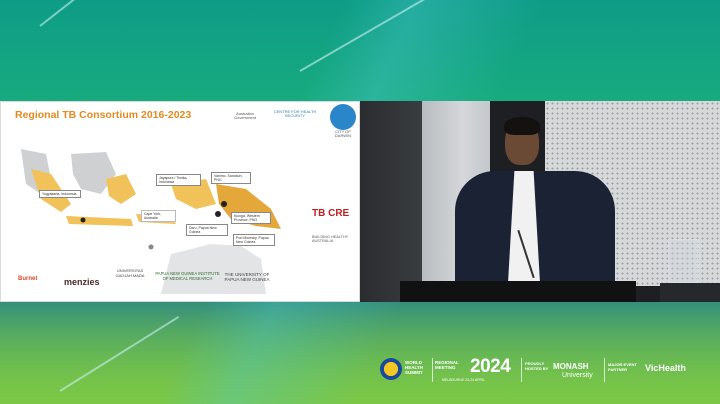 Image resolution: width=720 pixels, height=404 pixels. I want to click on map-callout: Yogyakarta, Indonesia, so click(60, 194).